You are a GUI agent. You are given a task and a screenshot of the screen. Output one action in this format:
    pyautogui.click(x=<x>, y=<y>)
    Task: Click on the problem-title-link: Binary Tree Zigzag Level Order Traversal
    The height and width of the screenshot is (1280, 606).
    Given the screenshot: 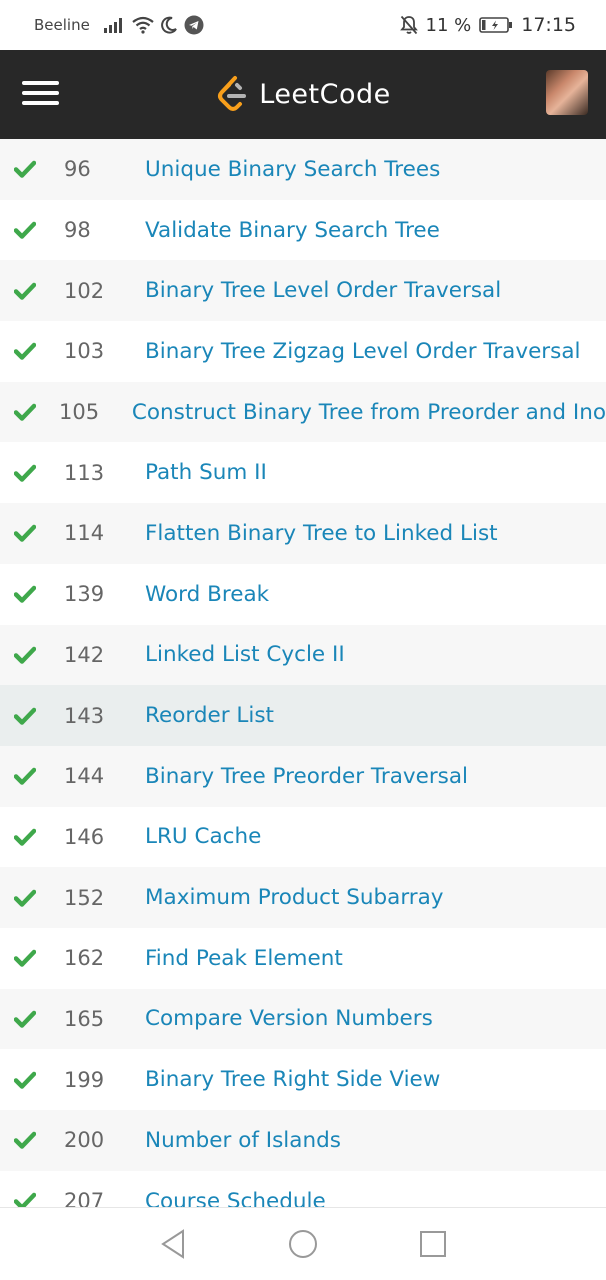 What is the action you would take?
    pyautogui.click(x=363, y=351)
    